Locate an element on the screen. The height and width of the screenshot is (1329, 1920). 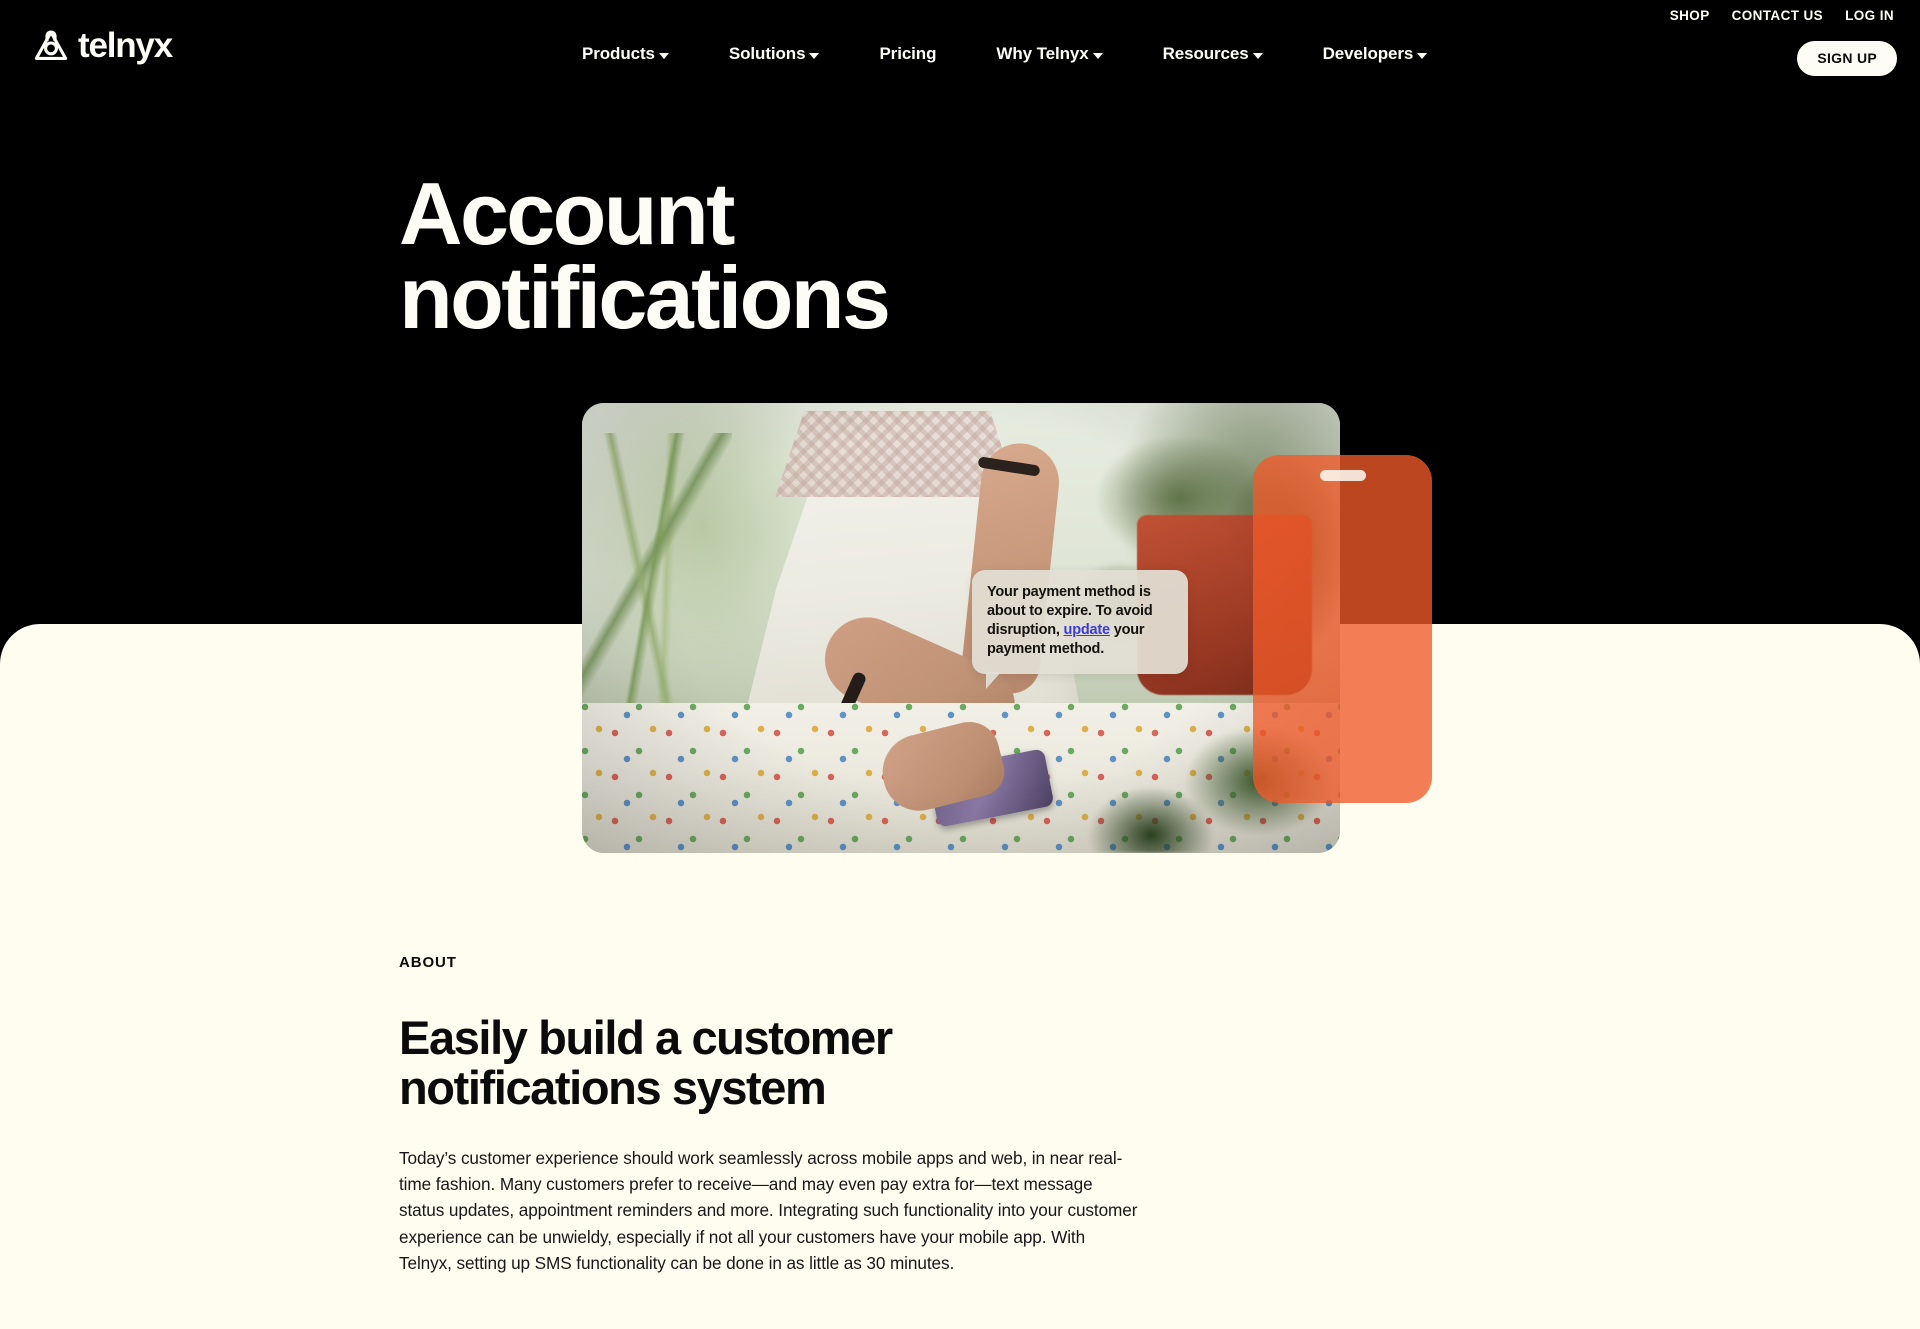
photo-vignette is located at coordinates (961, 628).